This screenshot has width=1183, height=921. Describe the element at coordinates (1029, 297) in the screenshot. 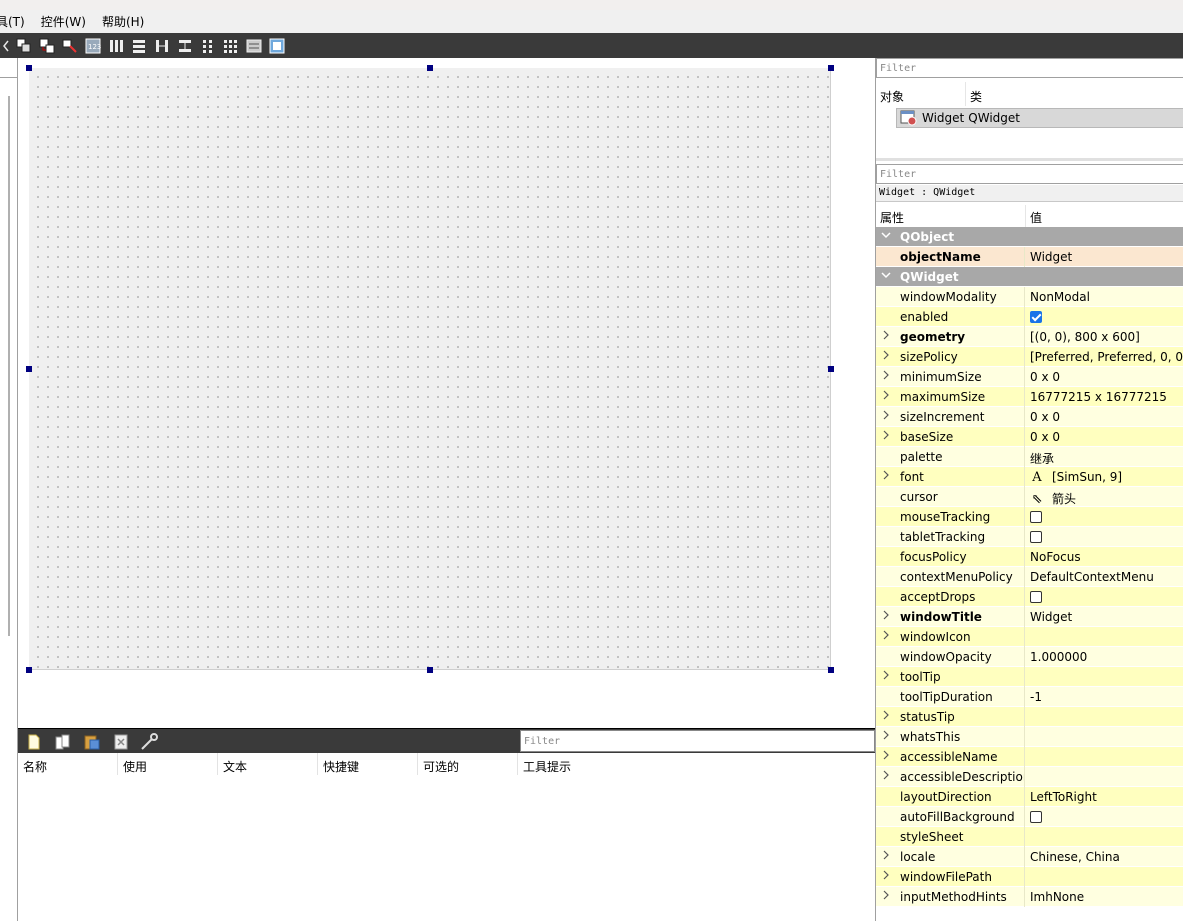

I see `property-row: windowModality NonModal` at that location.